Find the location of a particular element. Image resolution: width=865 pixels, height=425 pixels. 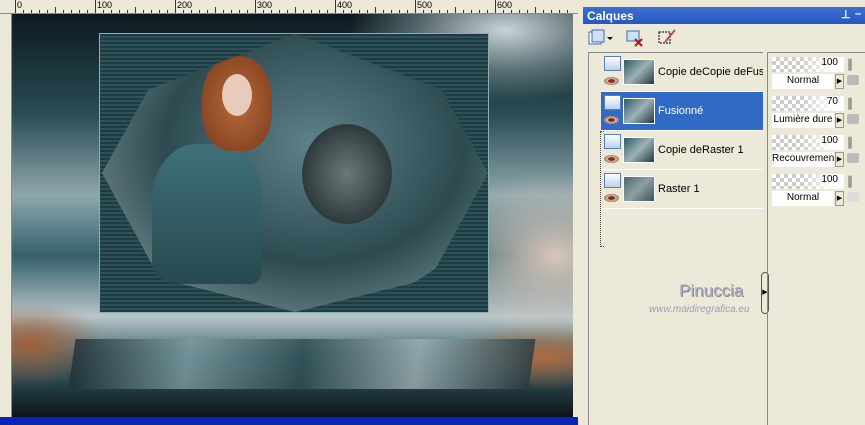

blend-mode-select: Recouvrement is located at coordinates (803, 159).